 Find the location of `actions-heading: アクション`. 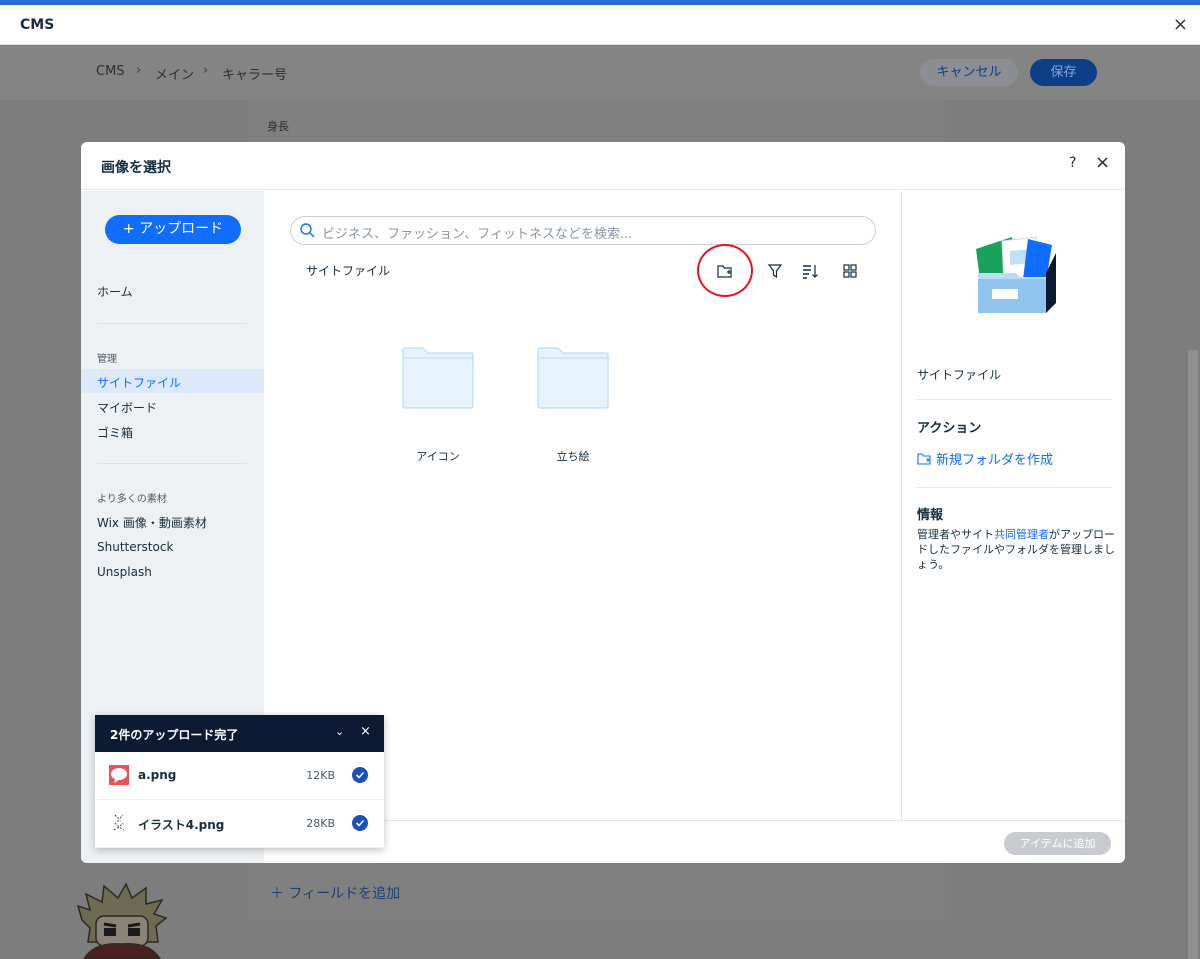

actions-heading: アクション is located at coordinates (949, 428).